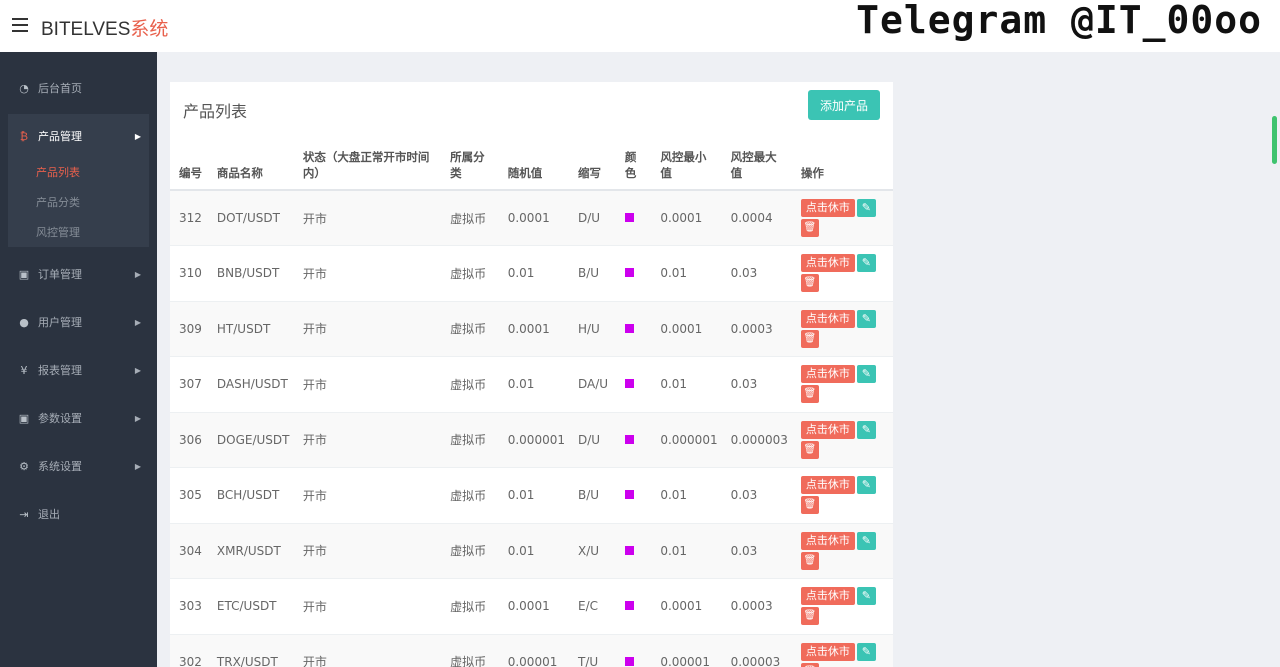 Image resolution: width=1280 pixels, height=667 pixels. I want to click on table-row: 305 BCH/USDT 开市 虚拟币 0.01 B/U 0.01 0.03 点击休市 ✎ 🗑, so click(531, 495).